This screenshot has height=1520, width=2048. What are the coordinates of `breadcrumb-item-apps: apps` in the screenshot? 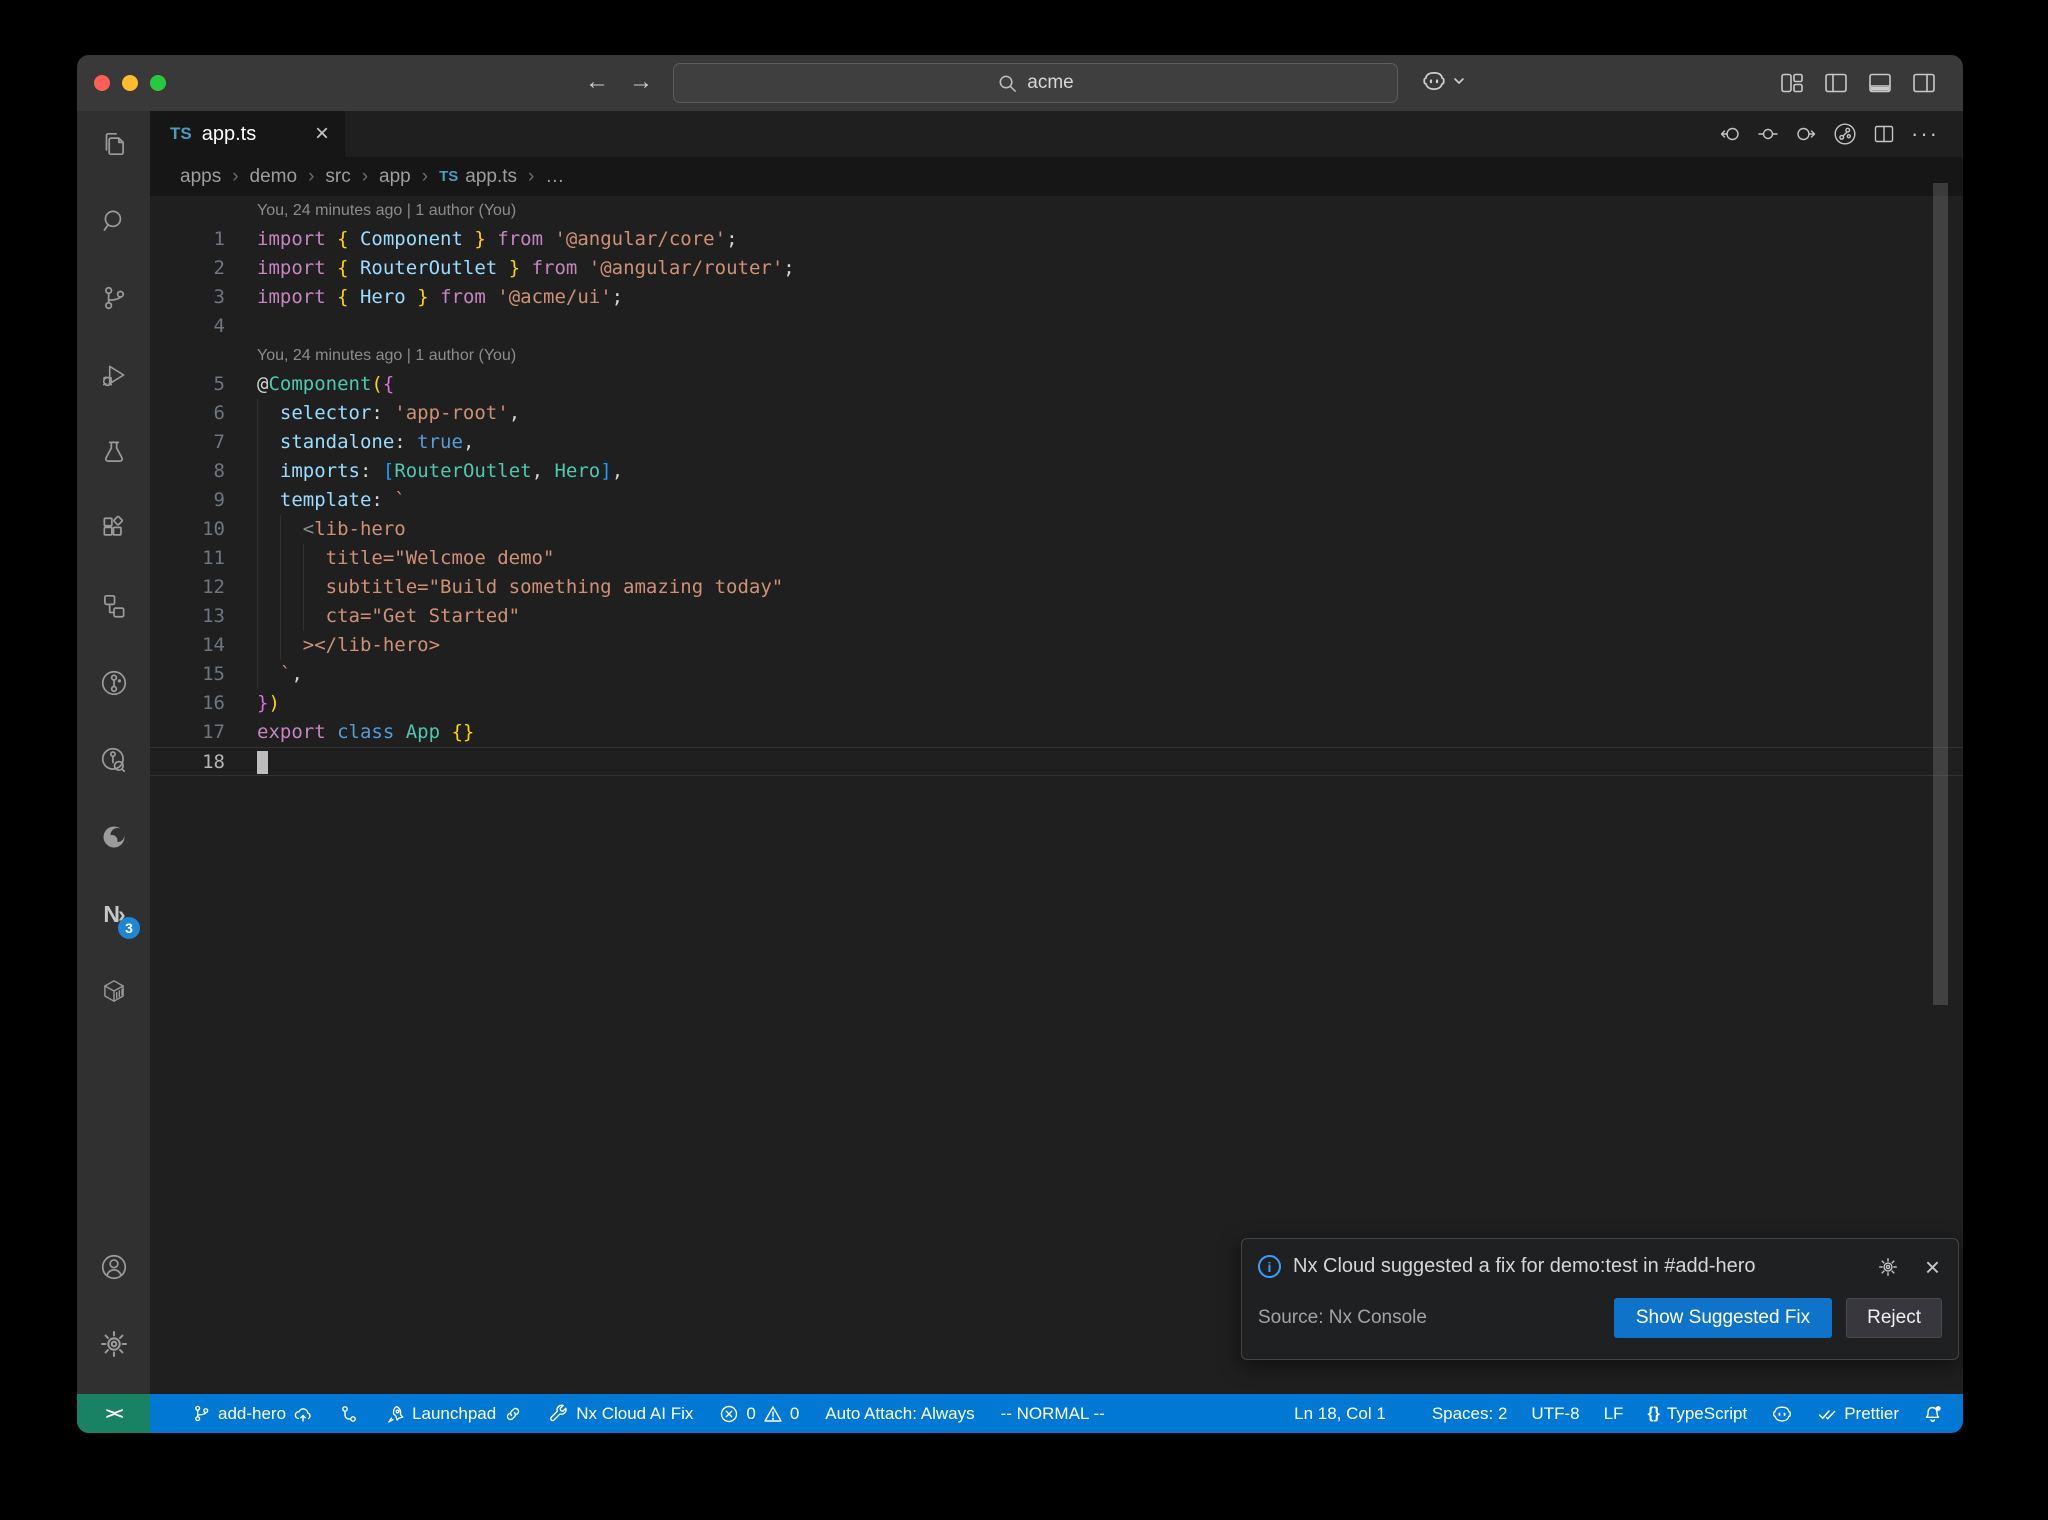 It's located at (200, 177).